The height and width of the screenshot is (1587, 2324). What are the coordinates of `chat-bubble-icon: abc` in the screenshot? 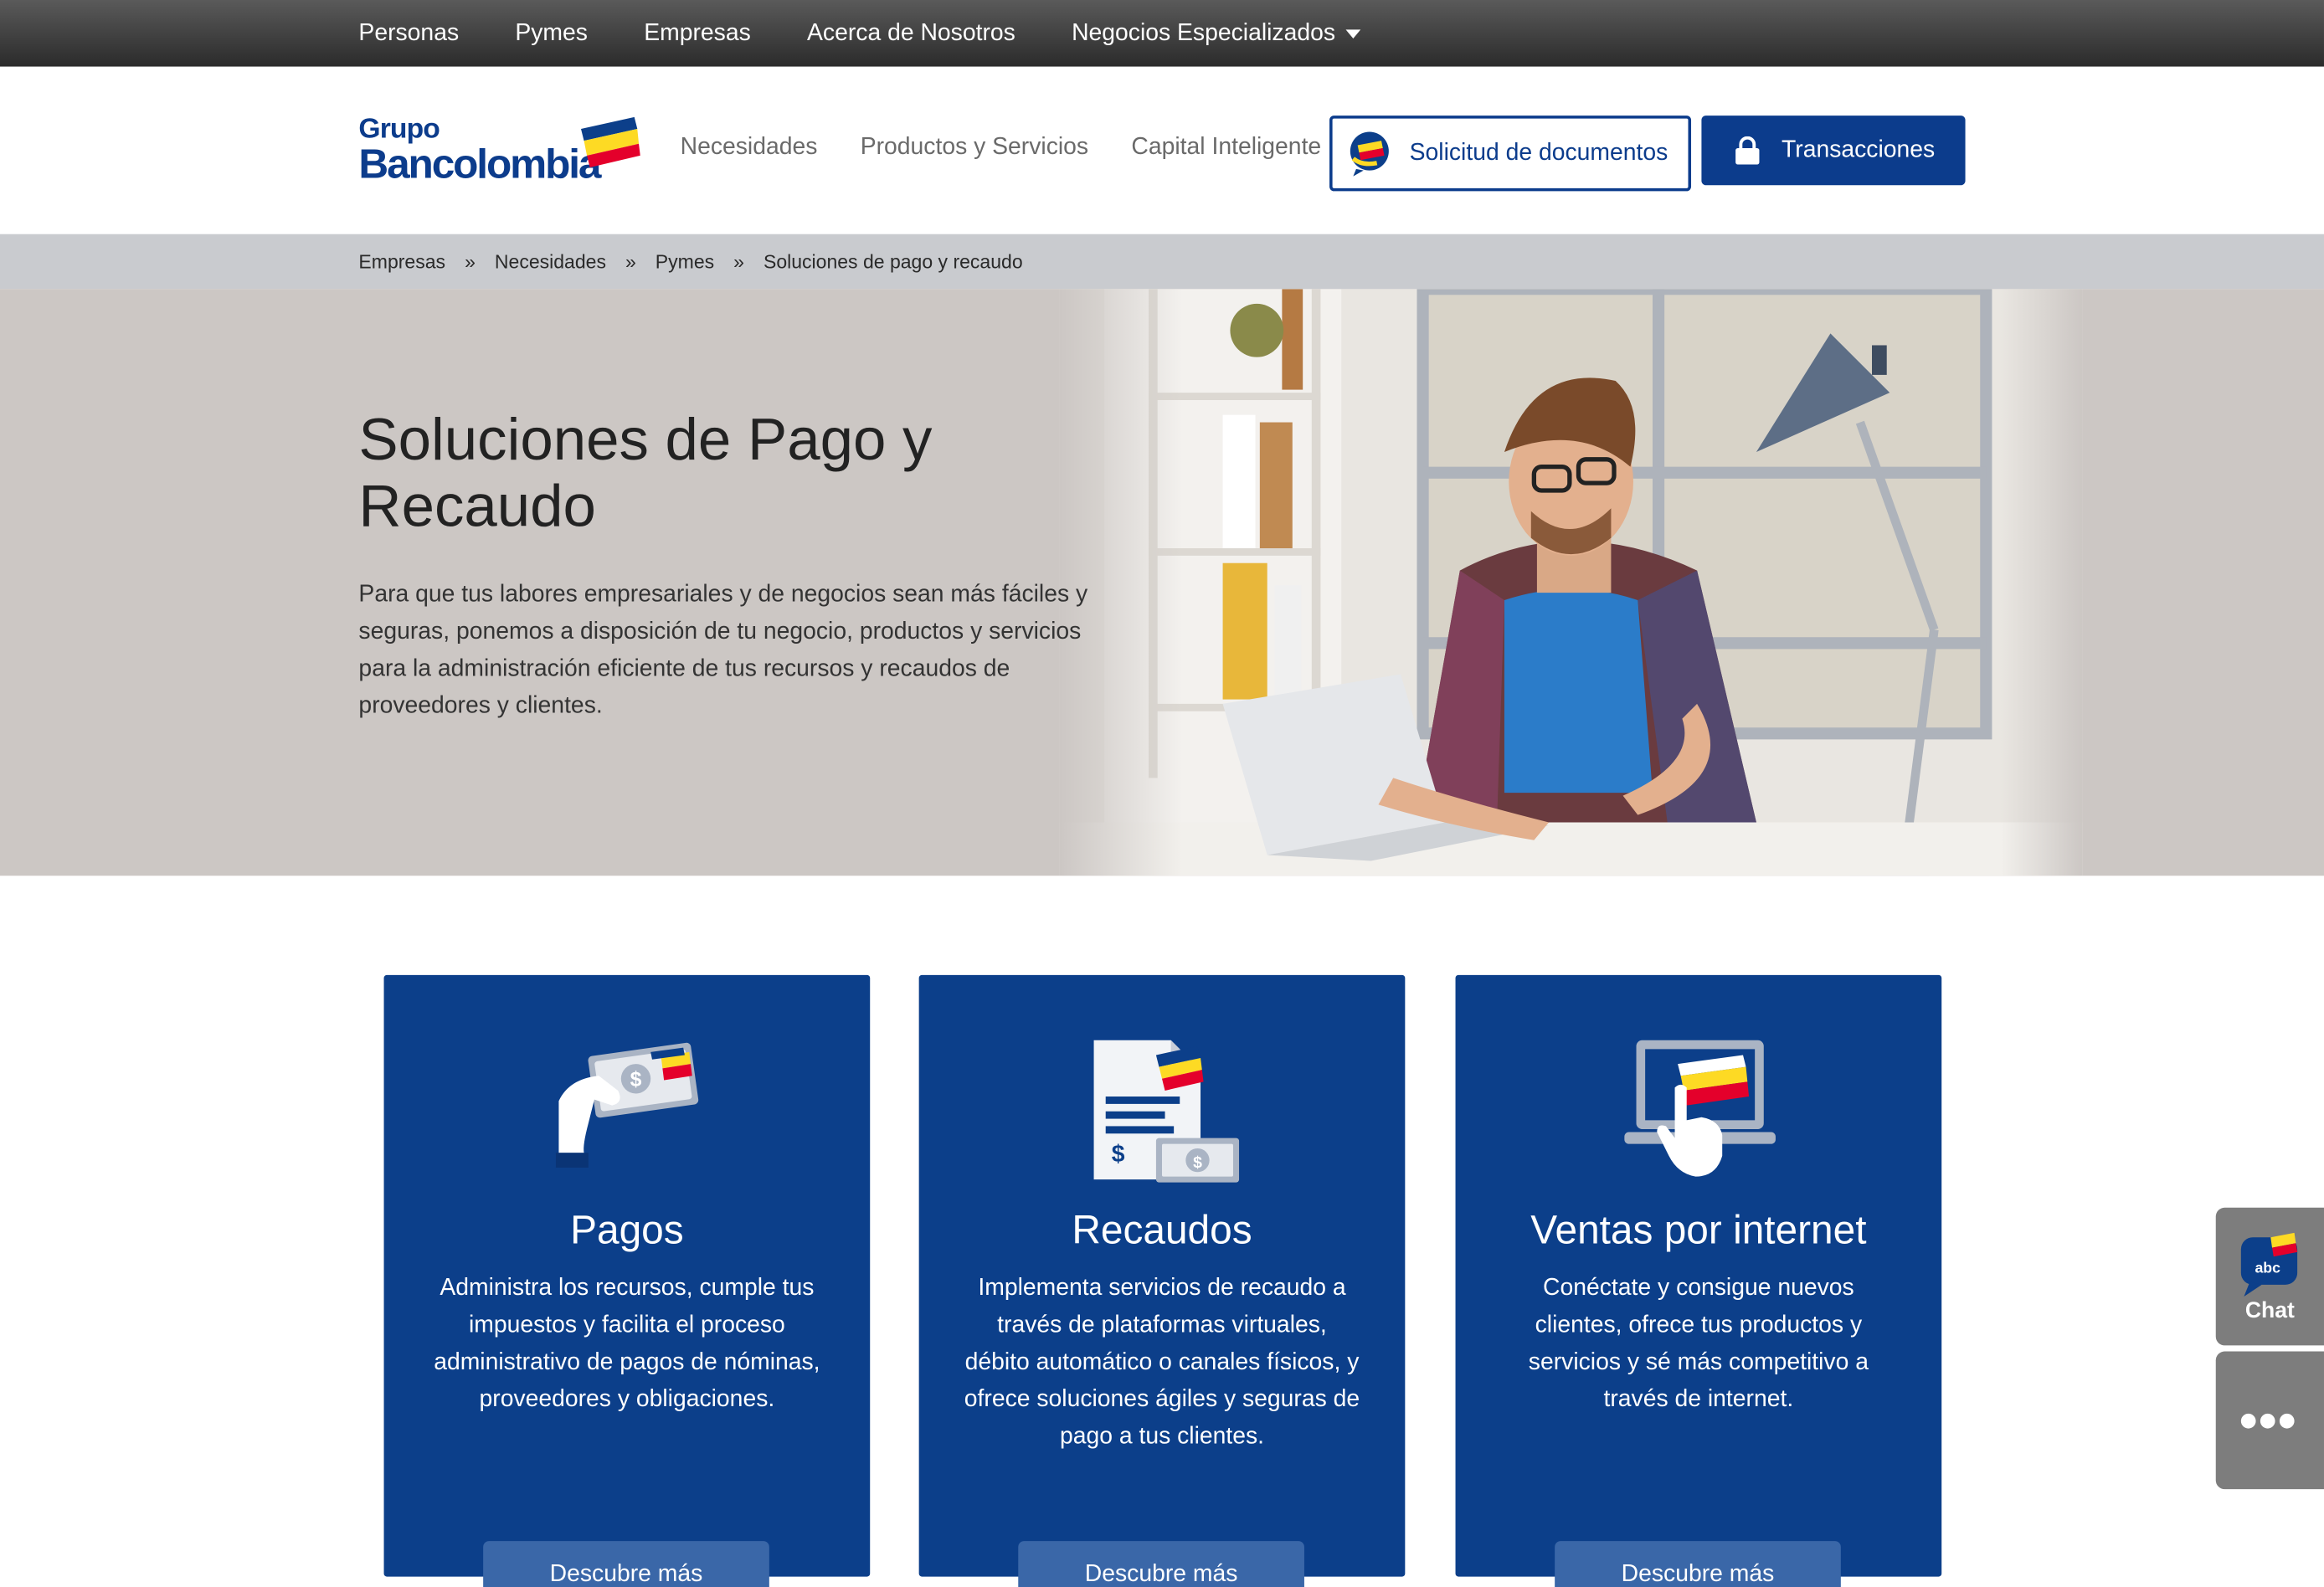 It's located at (2269, 1264).